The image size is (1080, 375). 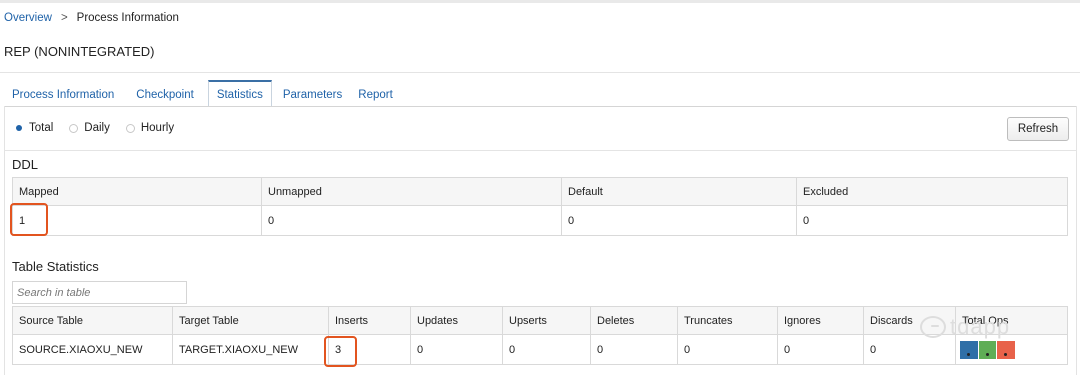 I want to click on table-row: 1 0 0 0, so click(x=540, y=220).